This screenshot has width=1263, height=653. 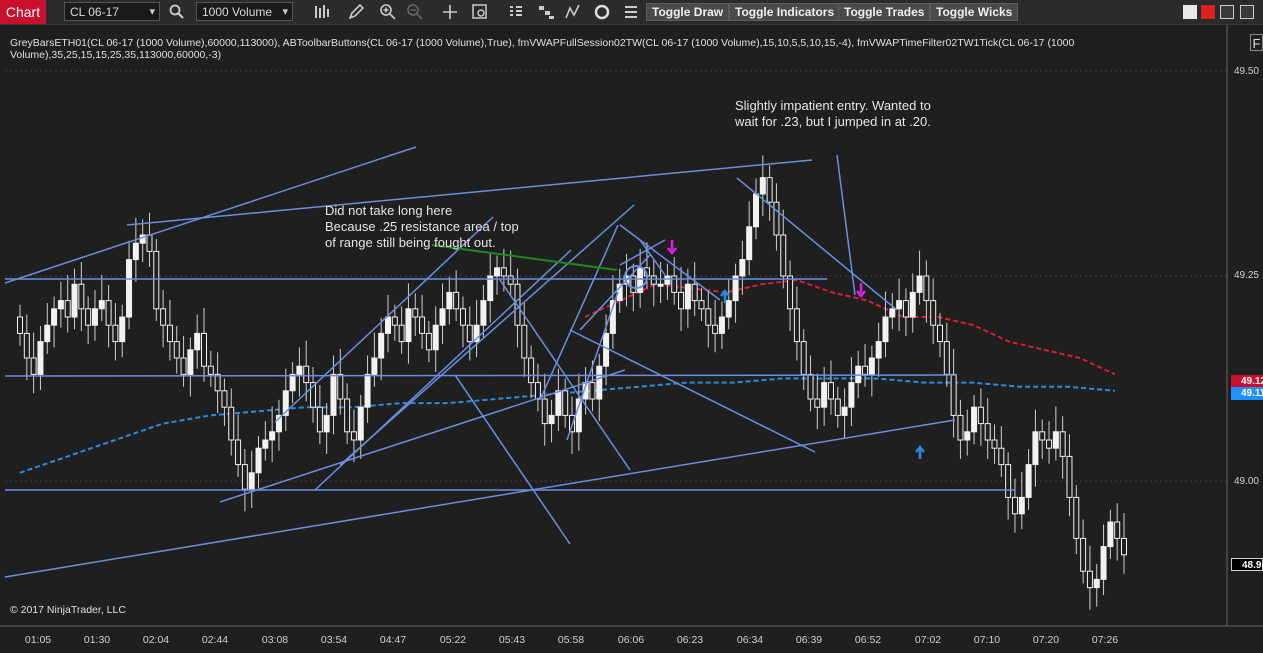 What do you see at coordinates (602, 12) in the screenshot?
I see `refresh-icon` at bounding box center [602, 12].